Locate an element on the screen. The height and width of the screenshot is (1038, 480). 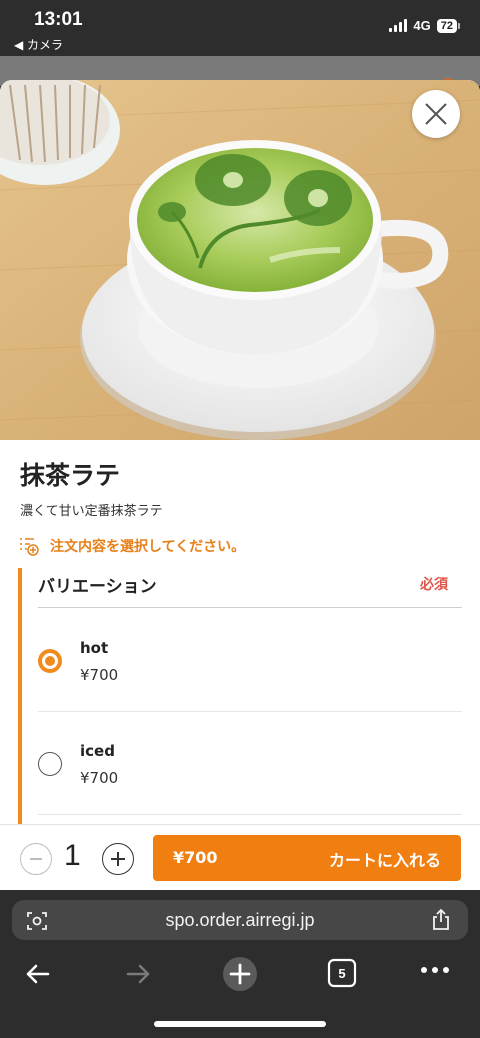
back-arrow-icon is located at coordinates (38, 976).